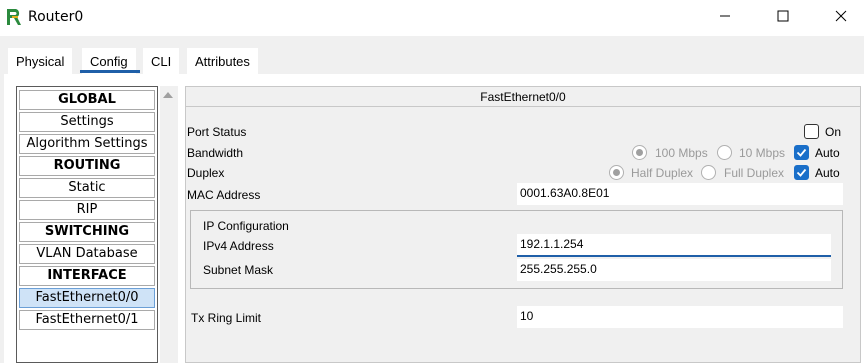 The height and width of the screenshot is (363, 864). Describe the element at coordinates (87, 210) in the screenshot. I see `nav-item-rip: RIP` at that location.